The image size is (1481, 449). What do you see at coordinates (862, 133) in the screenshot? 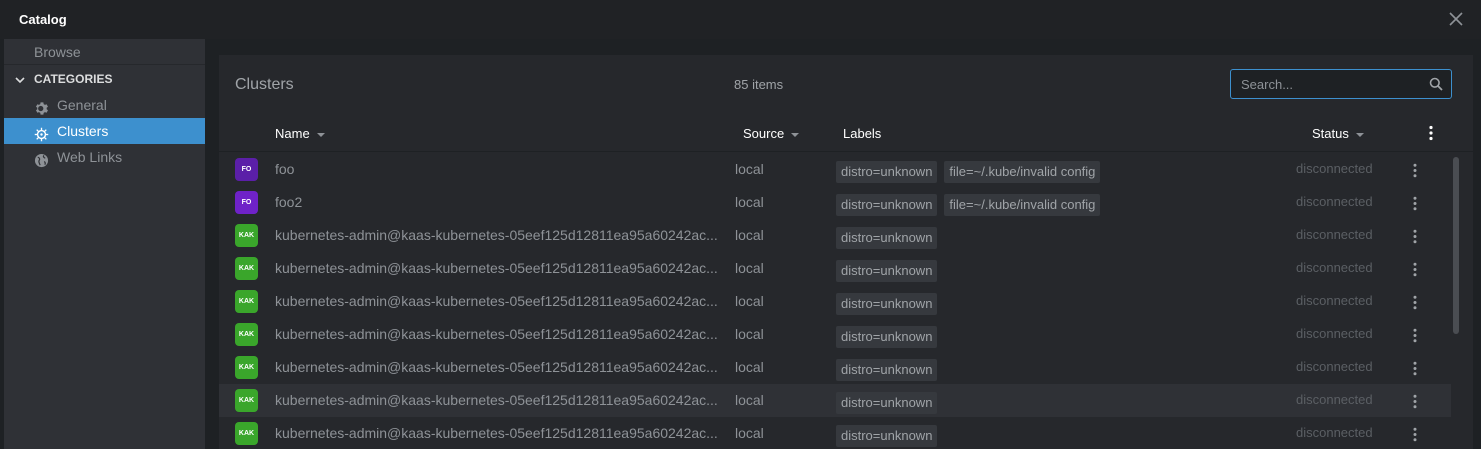
I see `column-header-labels: Labels` at bounding box center [862, 133].